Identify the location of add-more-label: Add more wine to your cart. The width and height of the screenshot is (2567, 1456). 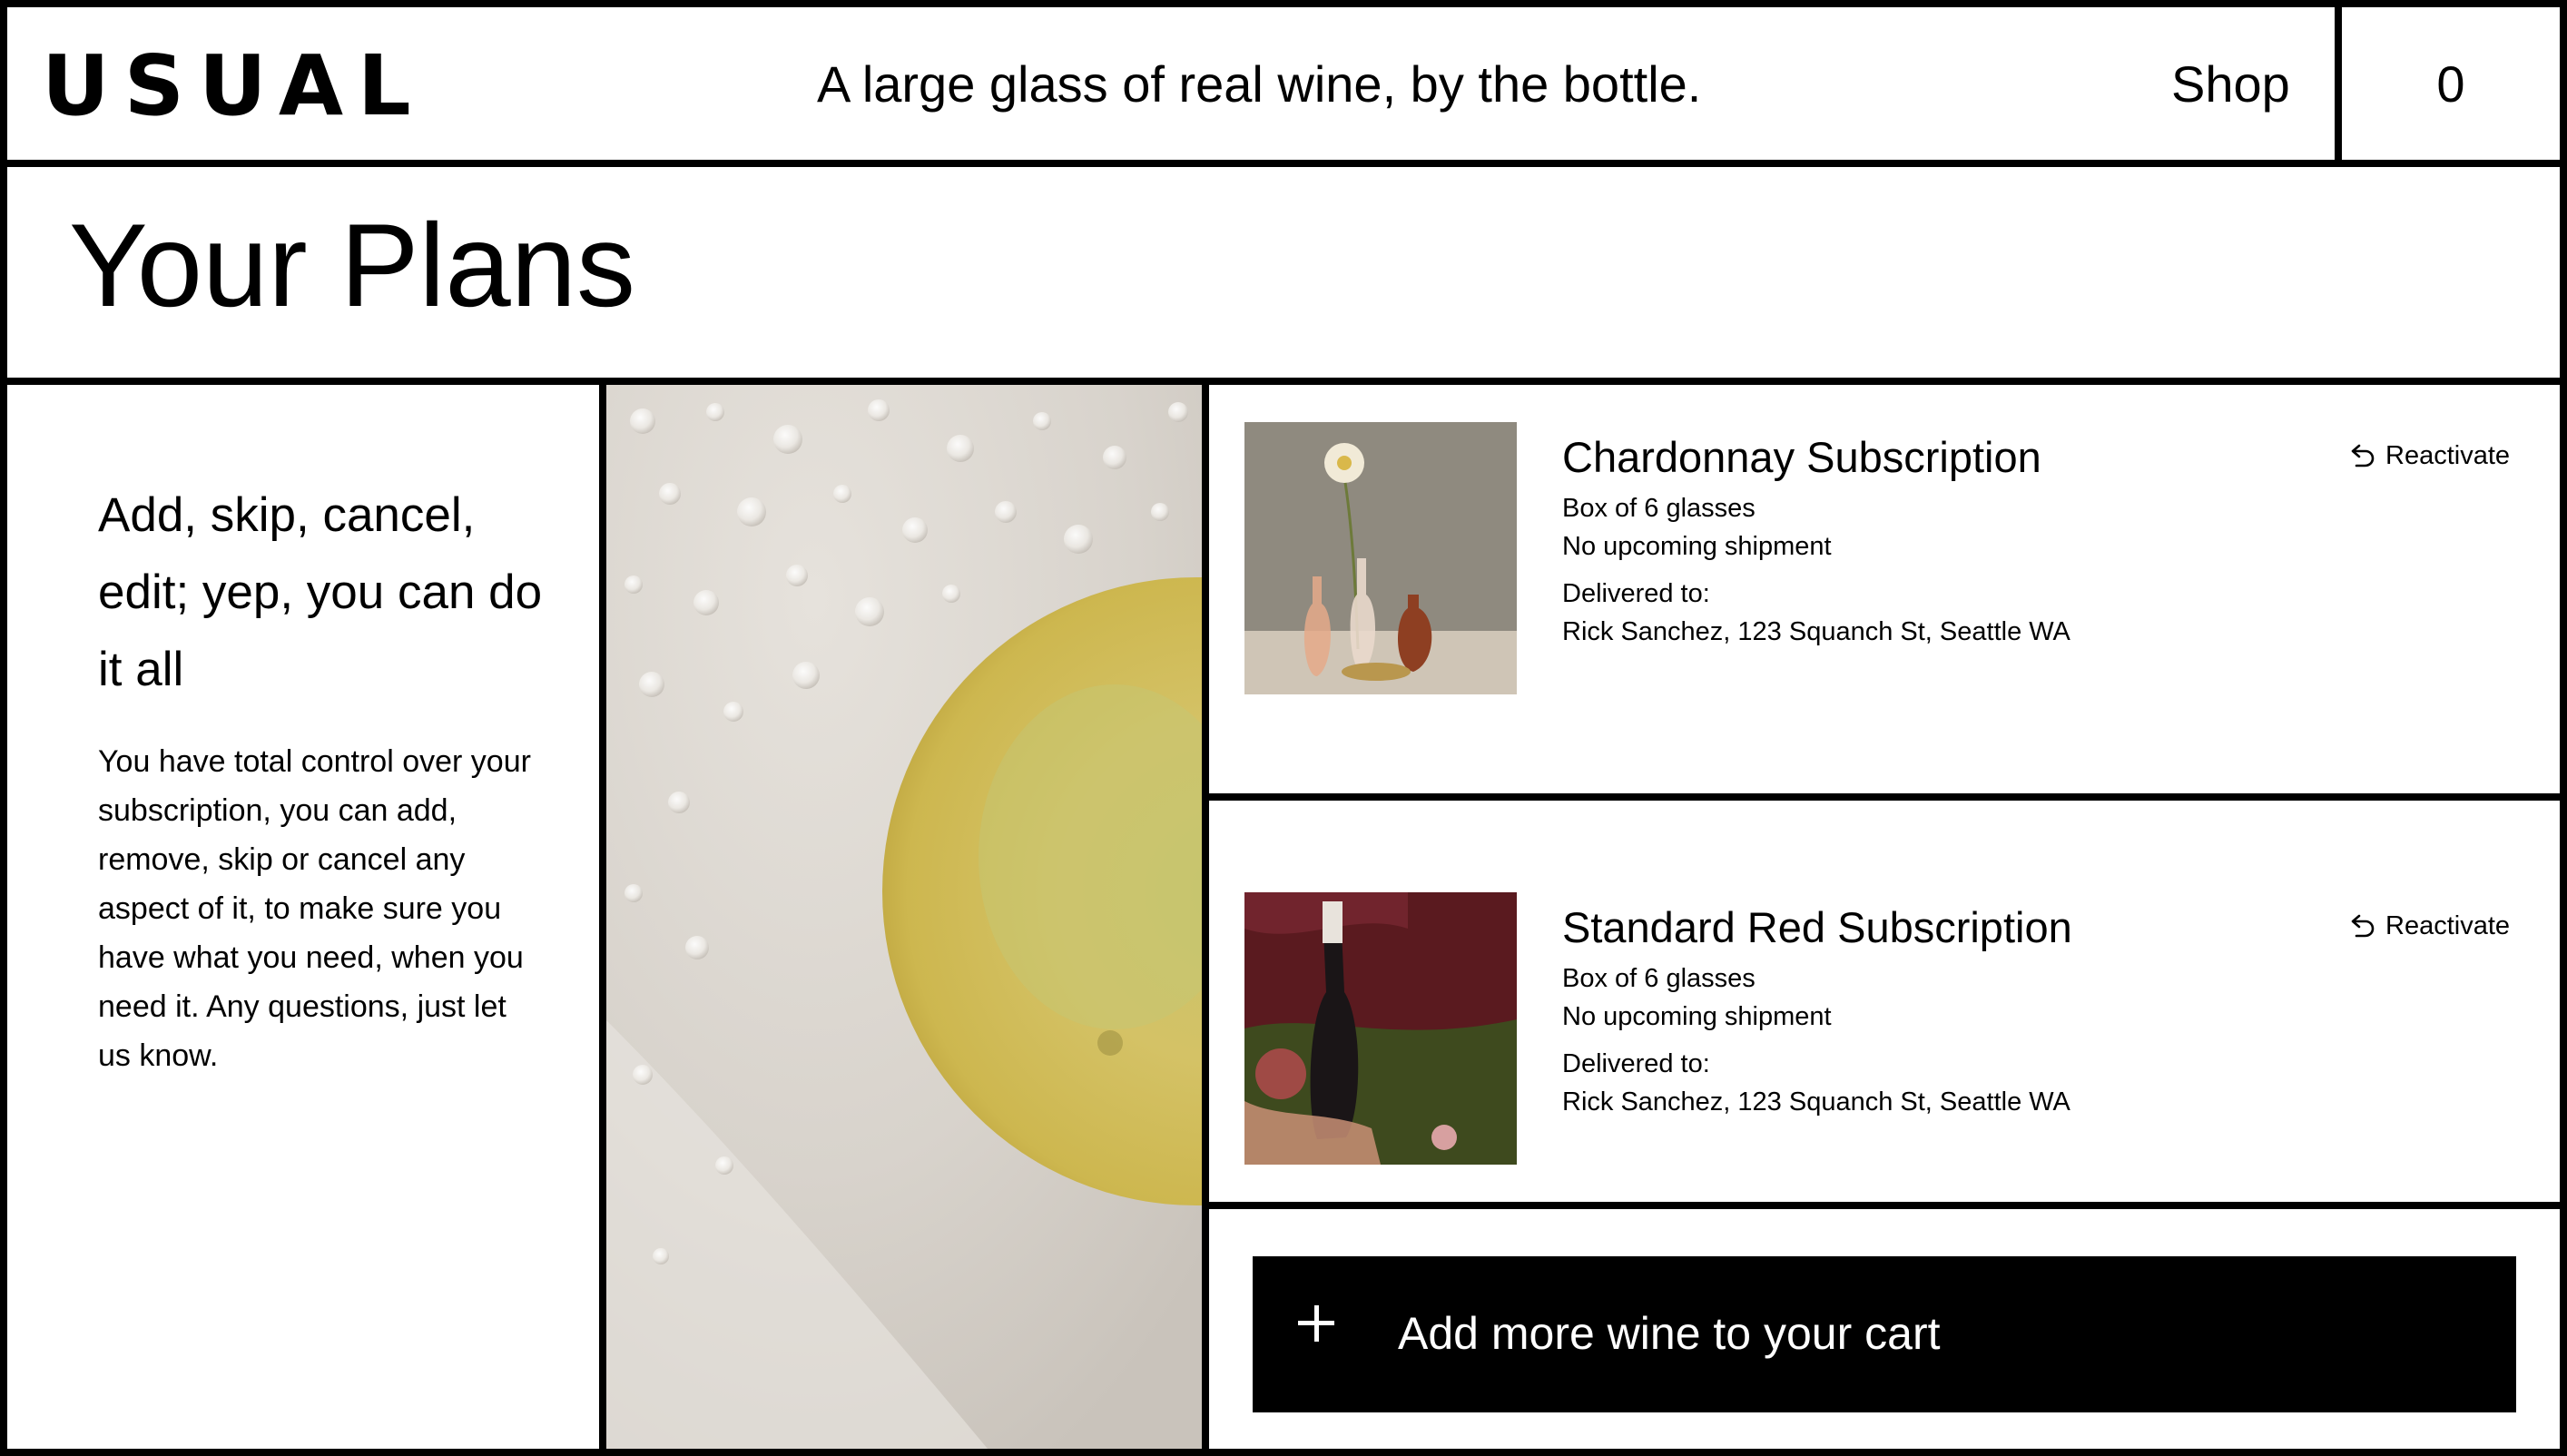
(1669, 1334).